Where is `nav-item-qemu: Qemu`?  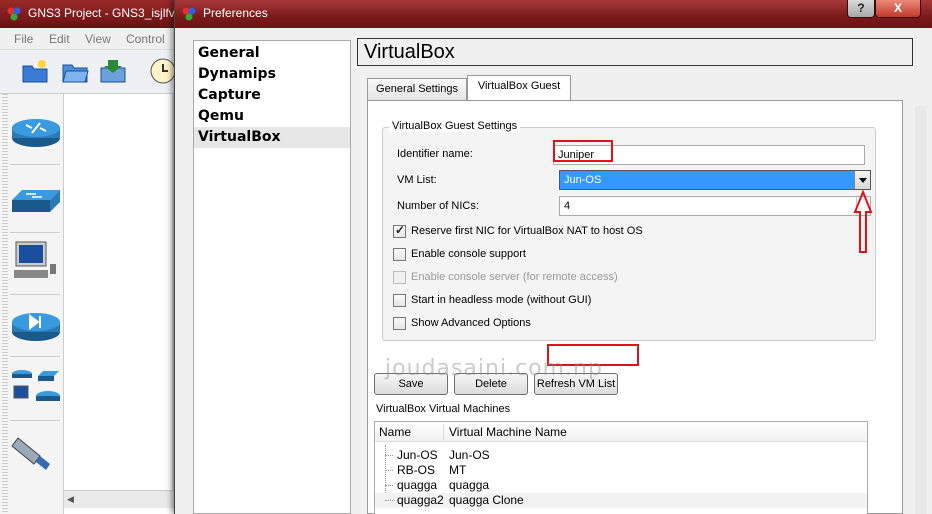 nav-item-qemu: Qemu is located at coordinates (272, 116).